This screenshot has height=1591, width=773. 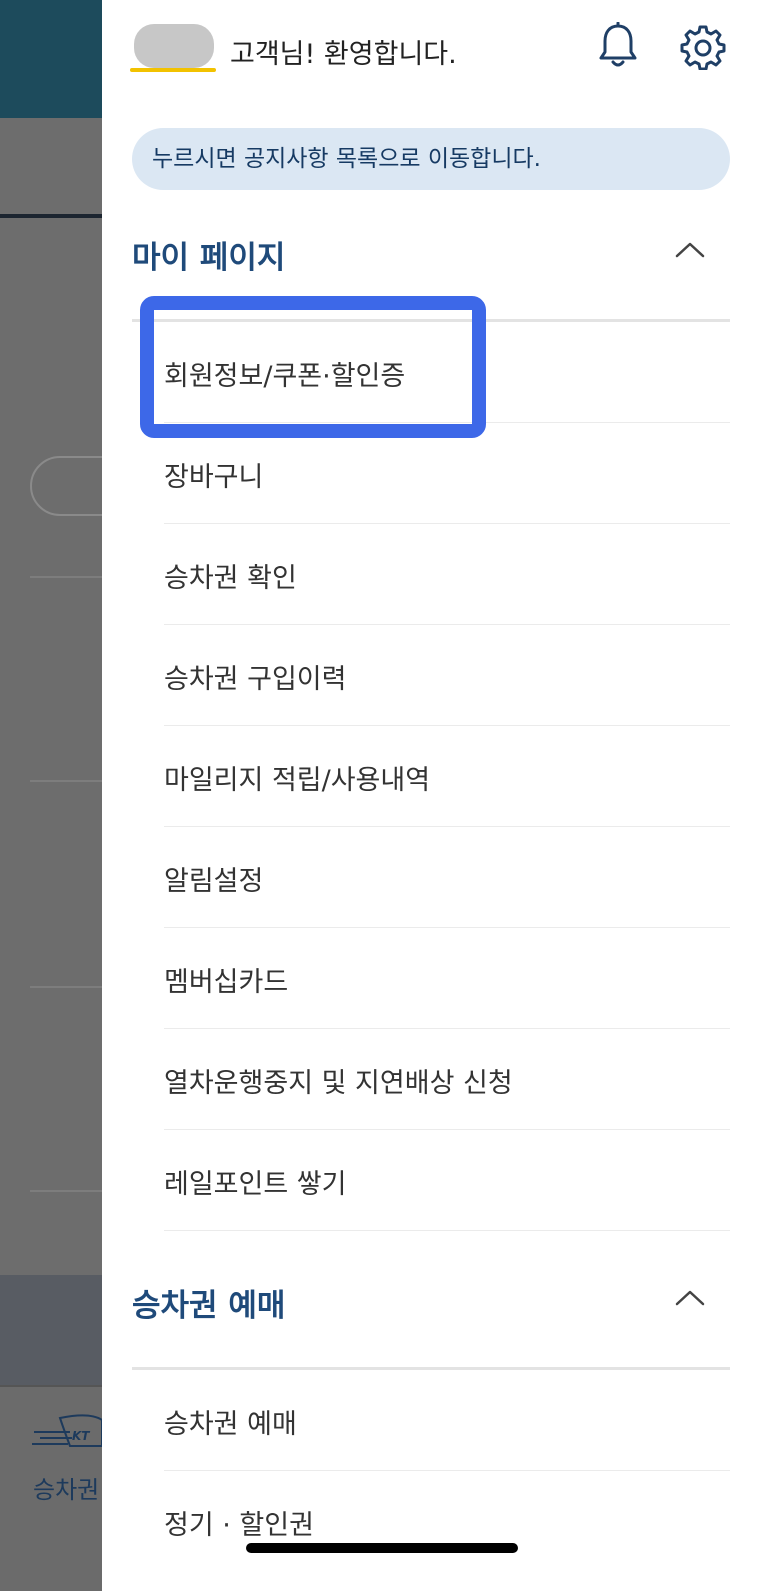 What do you see at coordinates (447, 574) in the screenshot?
I see `menu-item-ticket-check: 승차권 확인` at bounding box center [447, 574].